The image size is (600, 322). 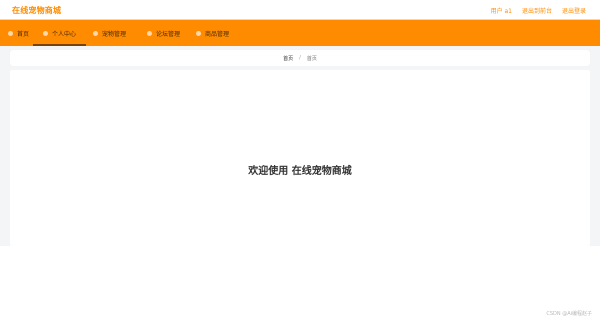 I want to click on top-actions: 用户 a1 退出到前台 退出登录, so click(x=538, y=10).